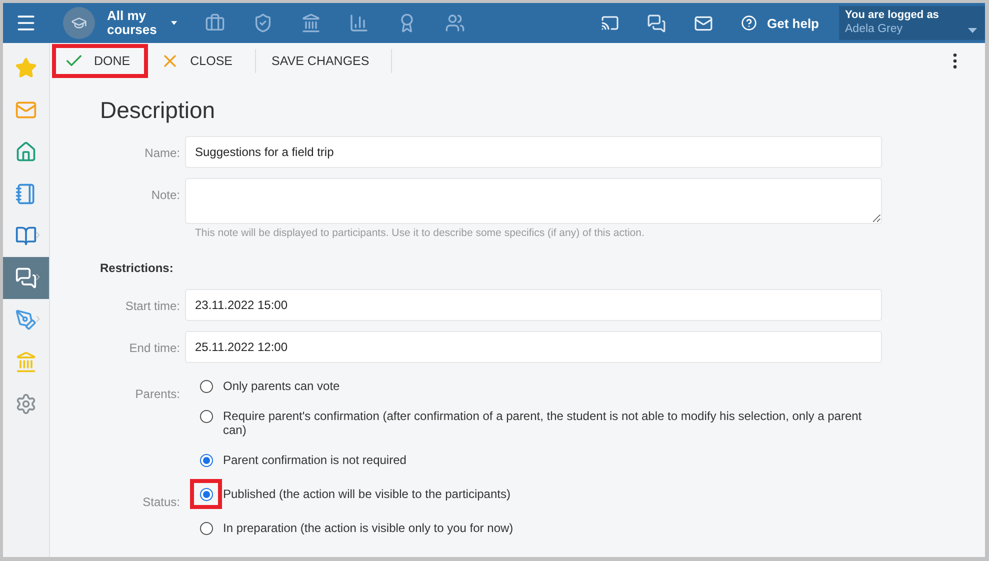 The height and width of the screenshot is (561, 989). Describe the element at coordinates (154, 348) in the screenshot. I see `field-label: End time:` at that location.